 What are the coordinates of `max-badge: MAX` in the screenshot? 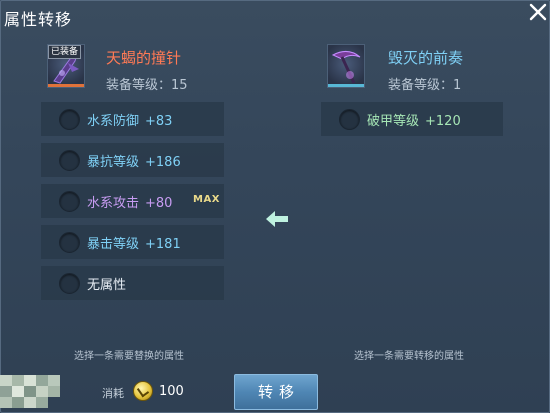 It's located at (206, 199).